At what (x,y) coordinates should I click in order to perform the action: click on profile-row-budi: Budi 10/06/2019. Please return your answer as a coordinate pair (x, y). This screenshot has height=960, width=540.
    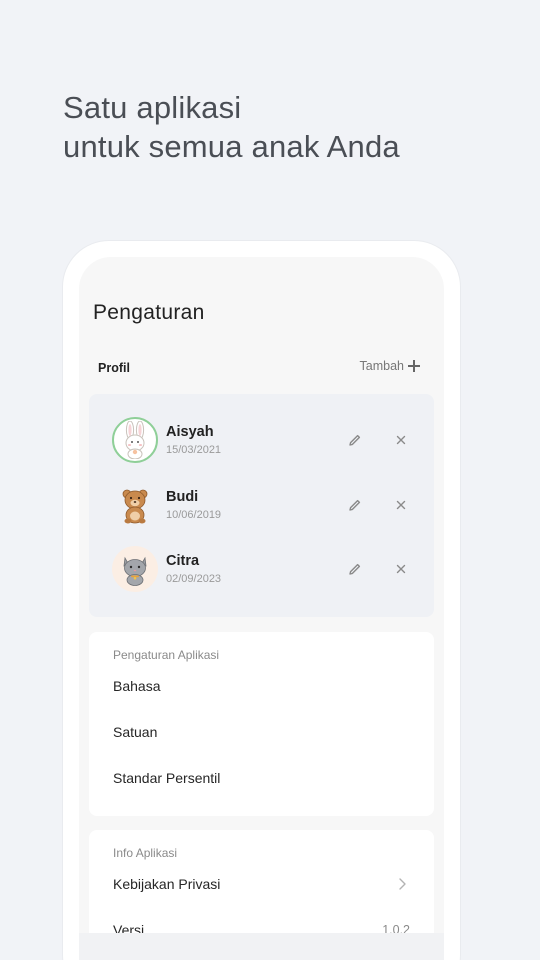
    Looking at the image, I should click on (261, 505).